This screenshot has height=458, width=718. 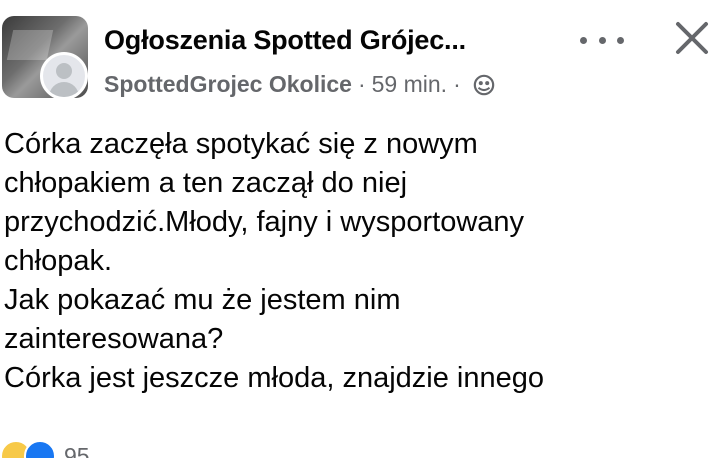 I want to click on avatar-placeholder-body, so click(x=64, y=89).